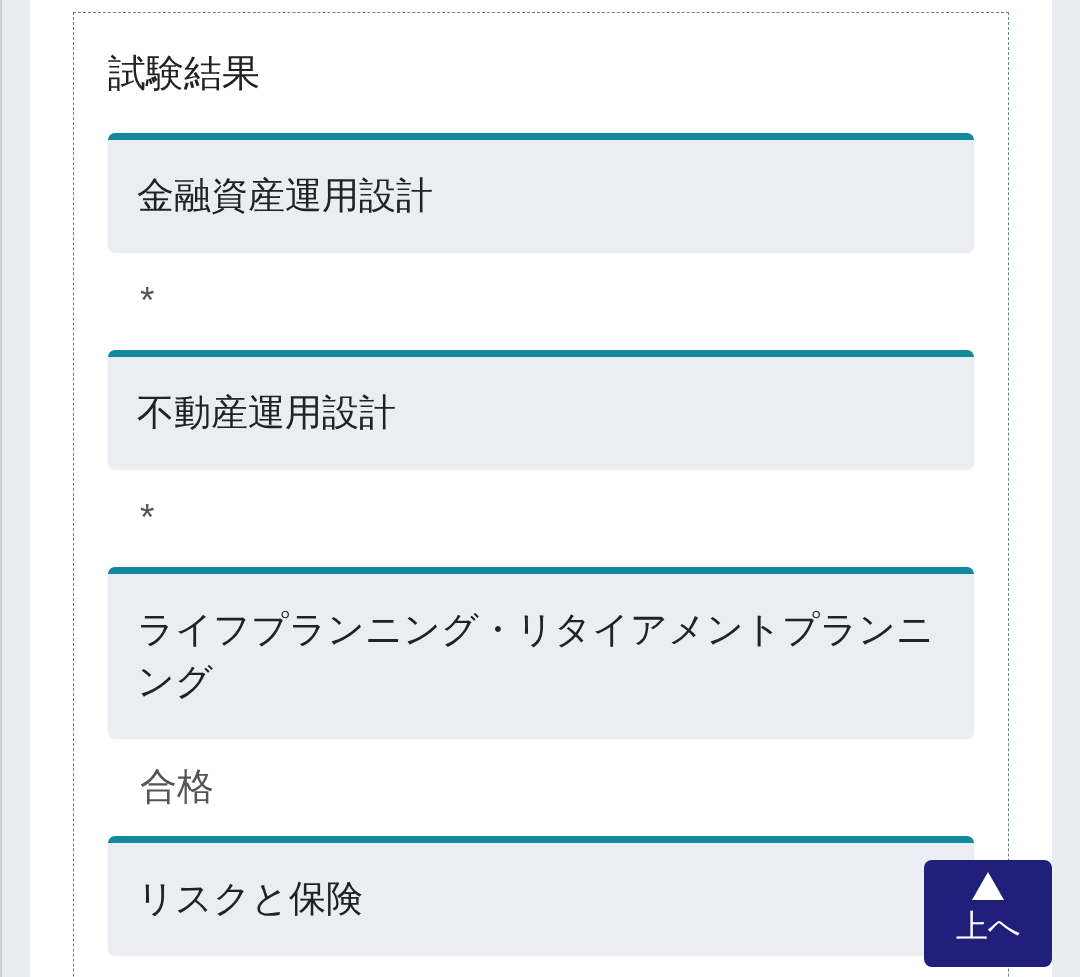  Describe the element at coordinates (177, 787) in the screenshot. I see `result-text: 合格` at that location.